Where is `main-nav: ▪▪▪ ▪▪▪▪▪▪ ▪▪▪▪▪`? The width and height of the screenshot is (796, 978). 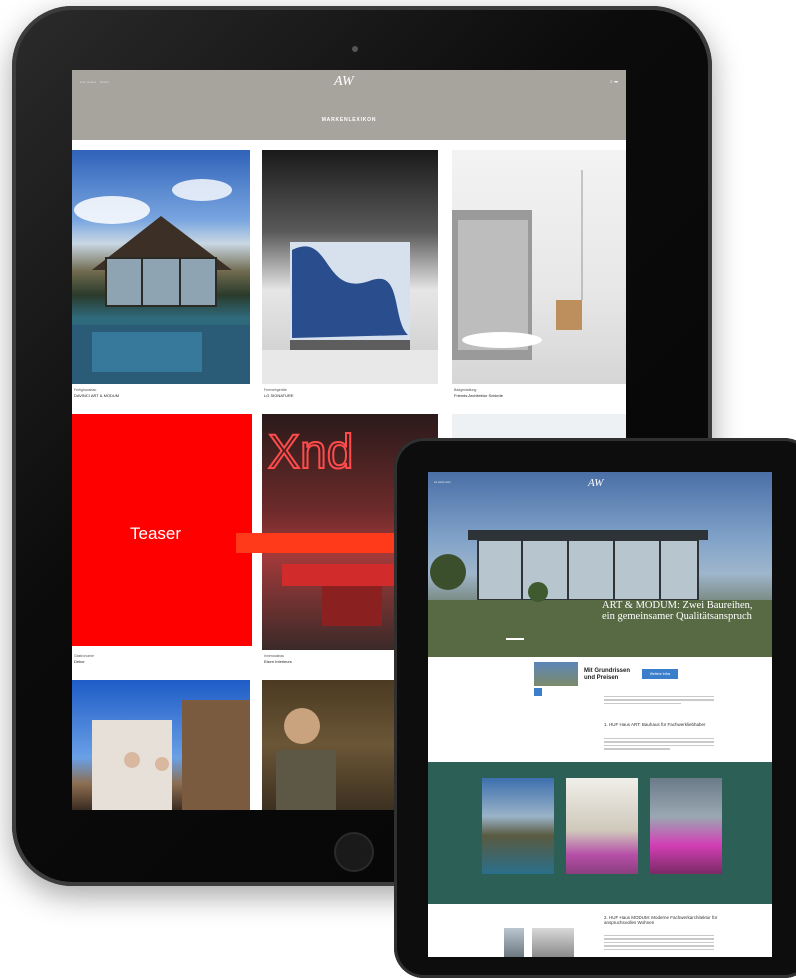 main-nav: ▪▪▪ ▪▪▪▪▪▪ ▪▪▪▪▪ is located at coordinates (442, 482).